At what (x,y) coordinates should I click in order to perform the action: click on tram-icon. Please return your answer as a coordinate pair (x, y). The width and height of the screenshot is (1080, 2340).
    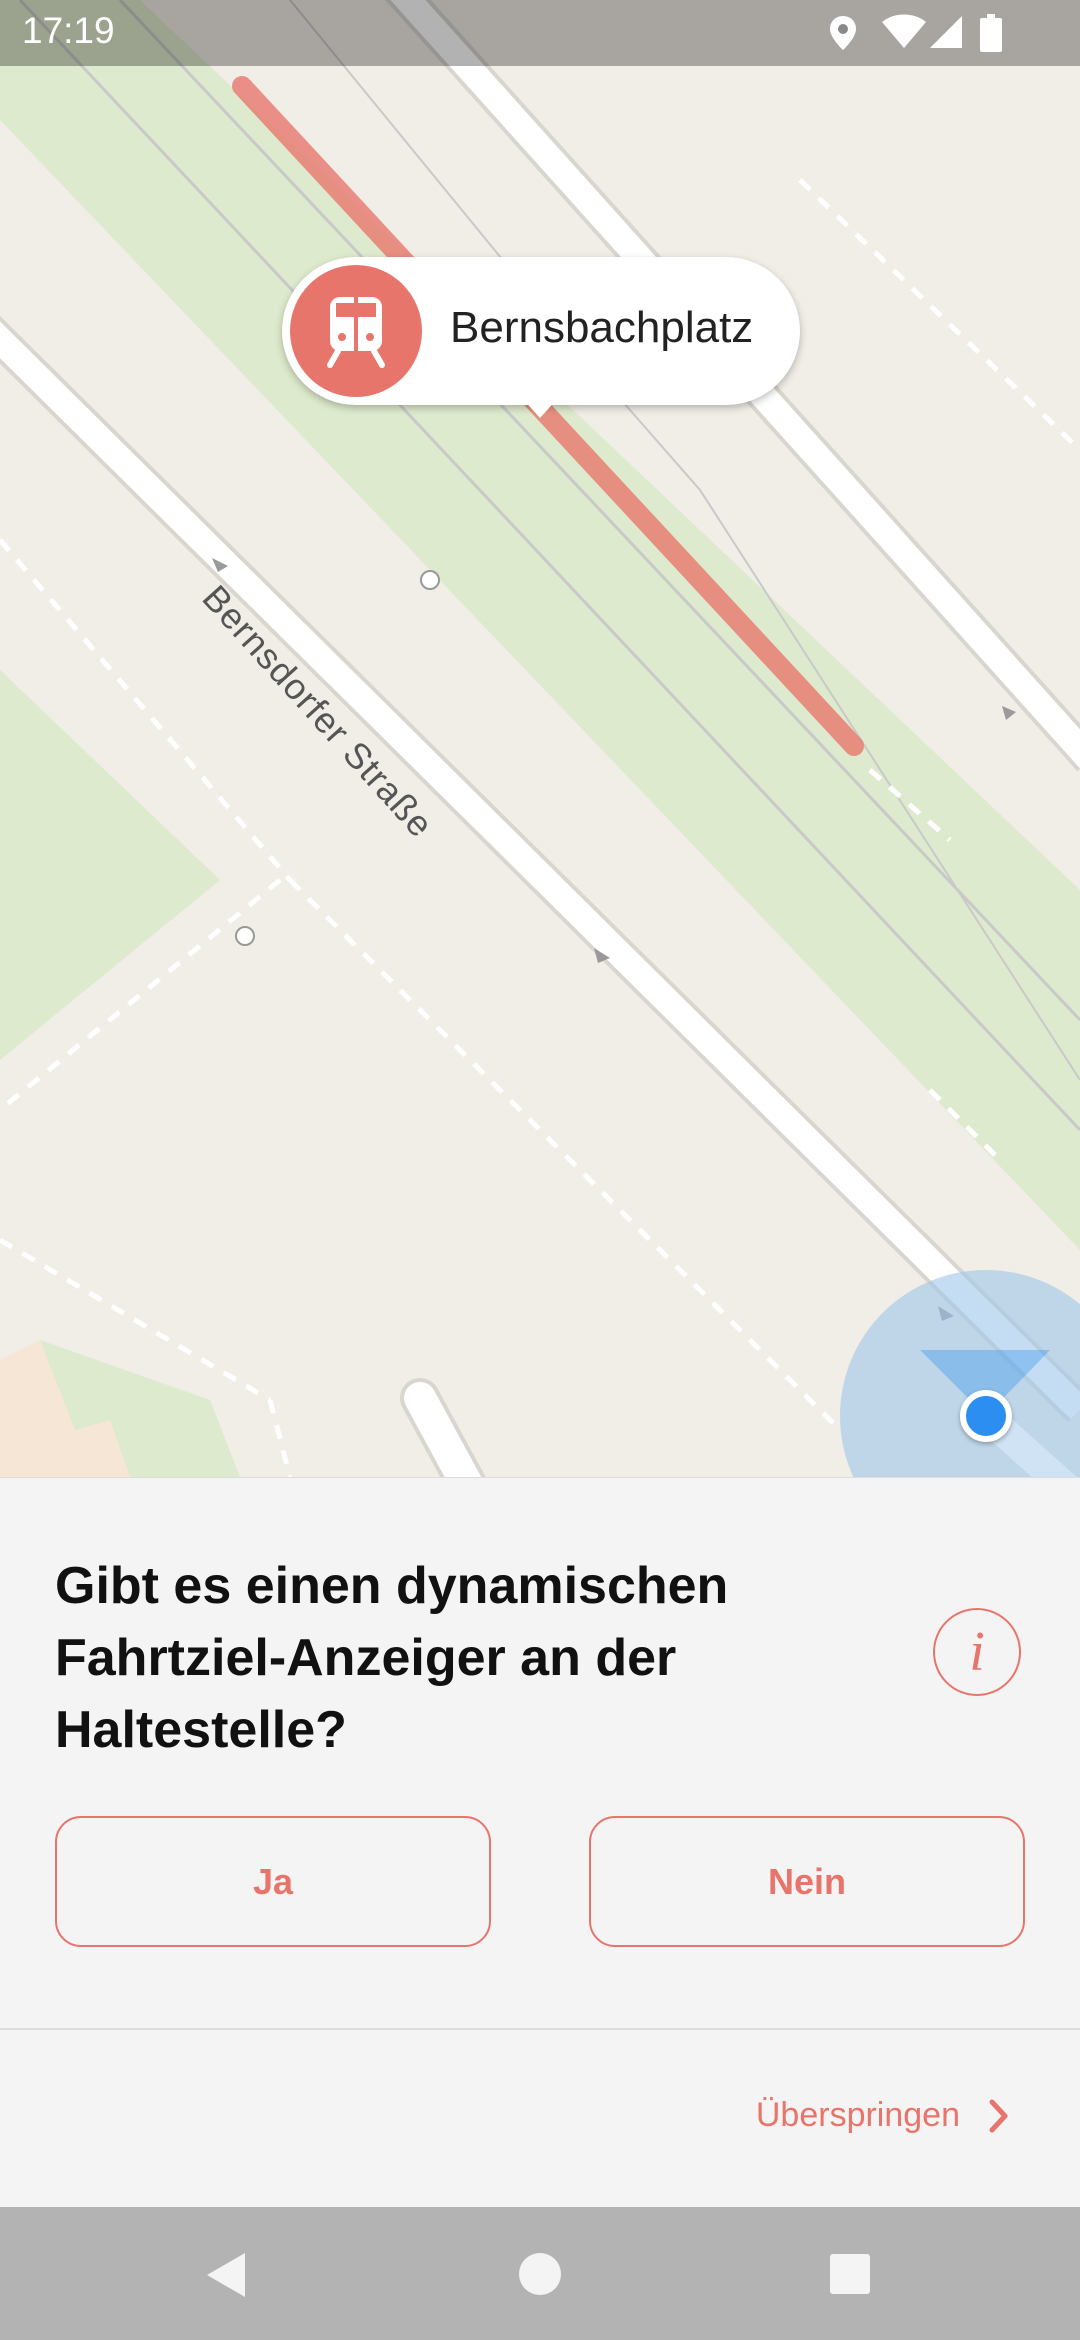
    Looking at the image, I should click on (356, 331).